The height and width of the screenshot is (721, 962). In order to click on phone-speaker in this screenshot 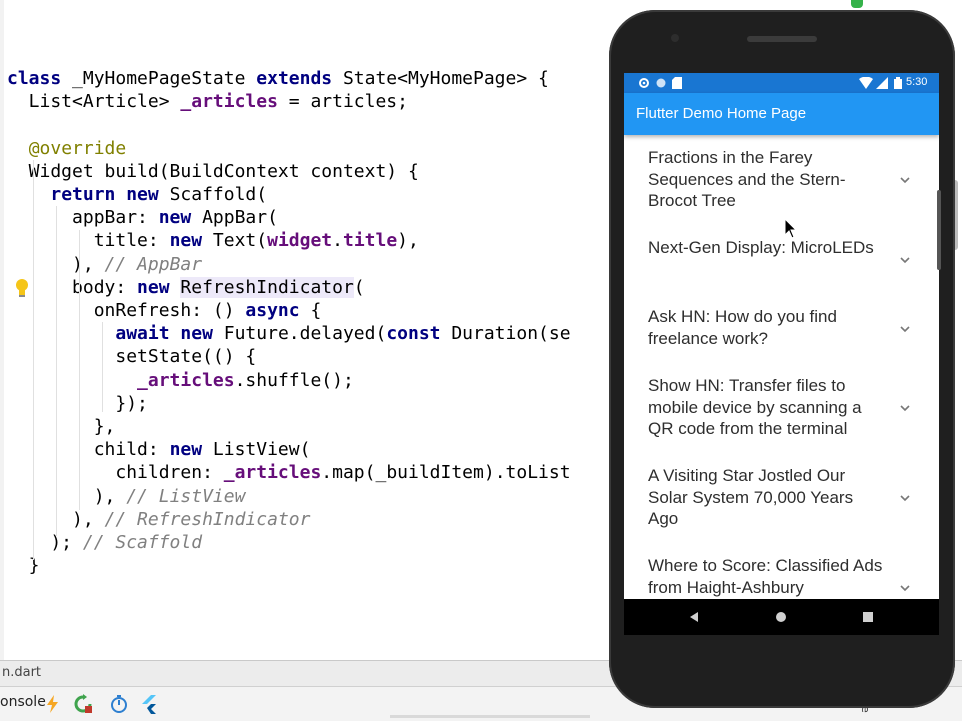, I will do `click(782, 39)`.